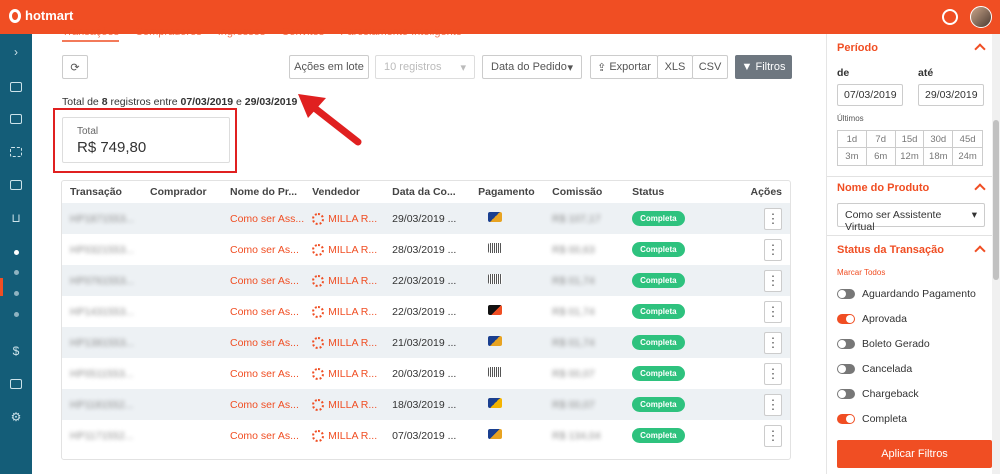 Image resolution: width=1000 pixels, height=474 pixels. I want to click on status-toggle-row: Boleto Gerado, so click(883, 344).